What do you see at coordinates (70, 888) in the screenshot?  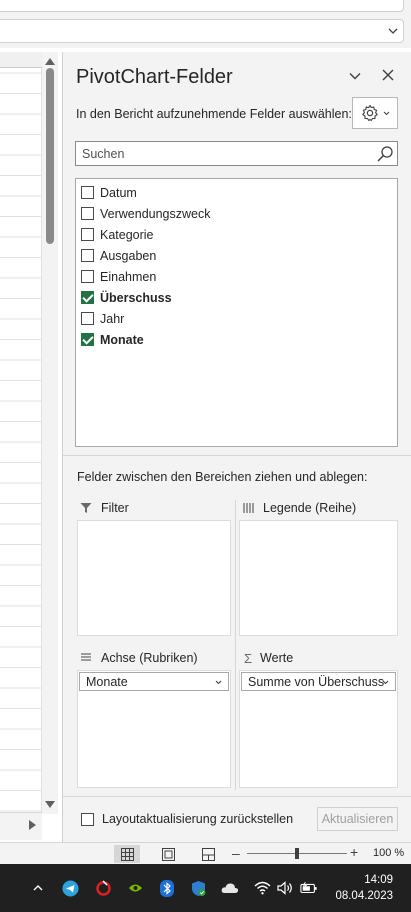 I see `telegram-icon` at bounding box center [70, 888].